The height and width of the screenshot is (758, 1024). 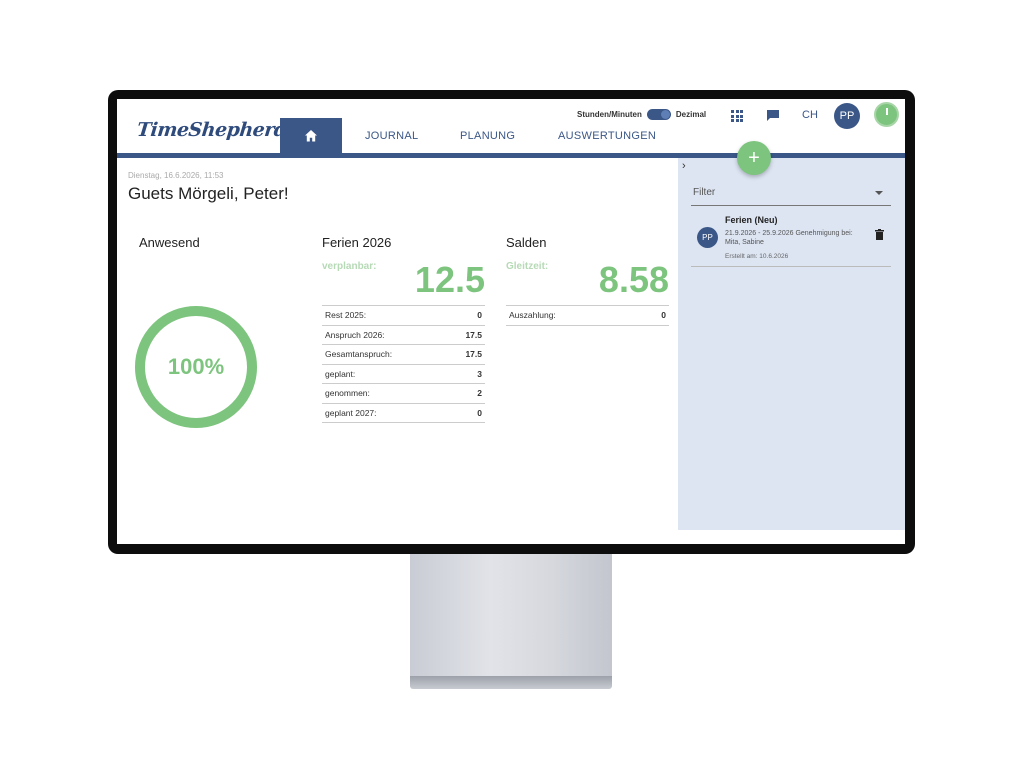 What do you see at coordinates (511, 682) in the screenshot?
I see `monitor-stand-base` at bounding box center [511, 682].